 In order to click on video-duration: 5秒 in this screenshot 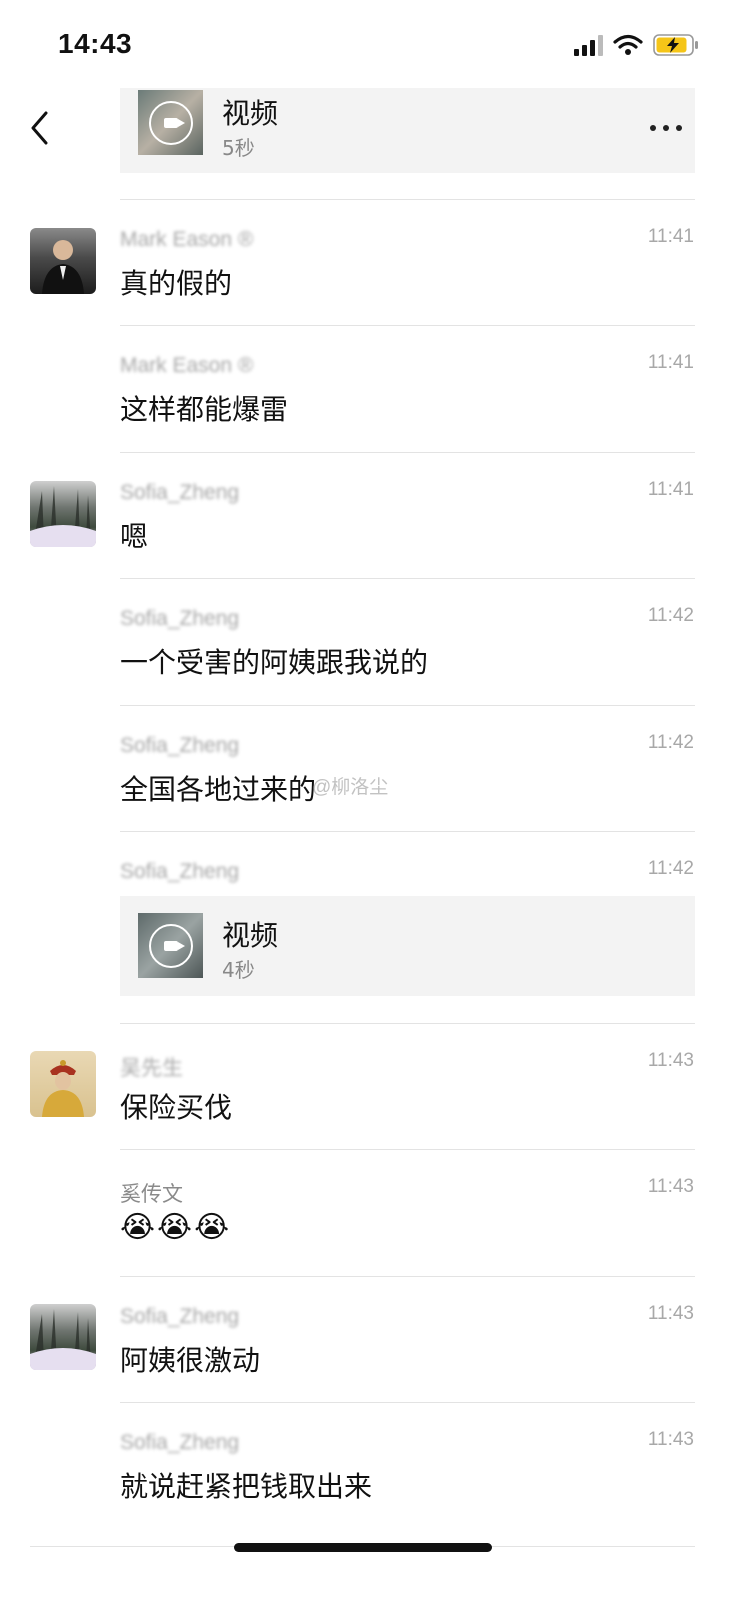, I will do `click(238, 148)`.